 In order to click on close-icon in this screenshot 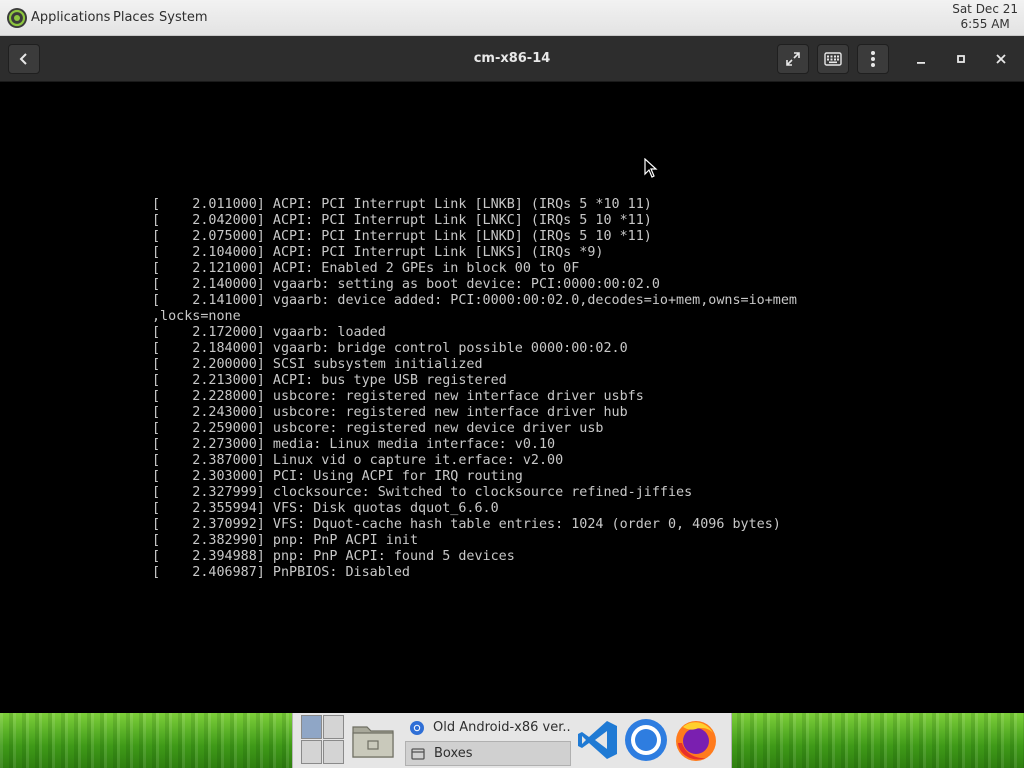, I will do `click(1001, 59)`.